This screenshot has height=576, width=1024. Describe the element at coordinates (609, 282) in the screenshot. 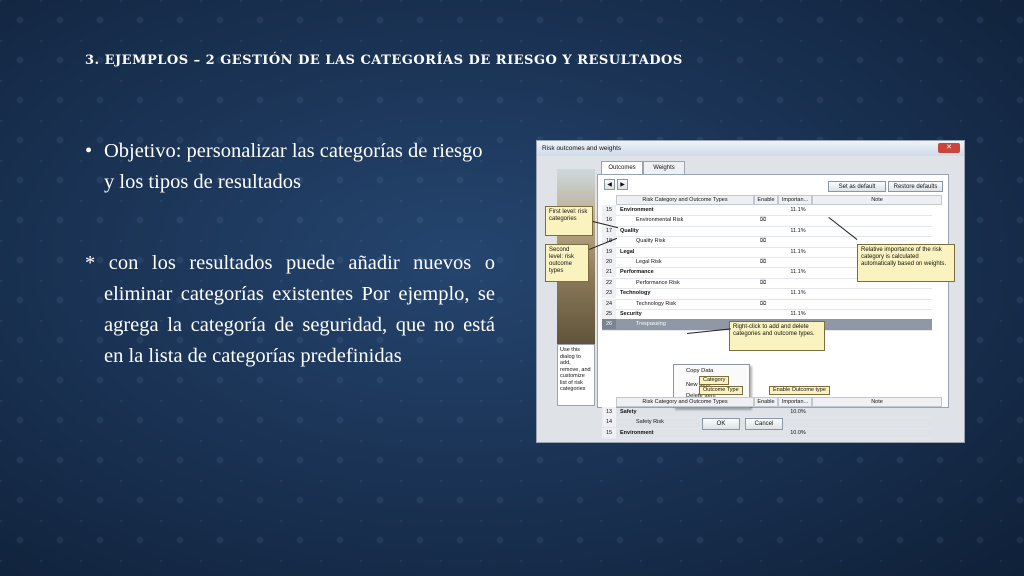

I see `row-number: 22` at that location.